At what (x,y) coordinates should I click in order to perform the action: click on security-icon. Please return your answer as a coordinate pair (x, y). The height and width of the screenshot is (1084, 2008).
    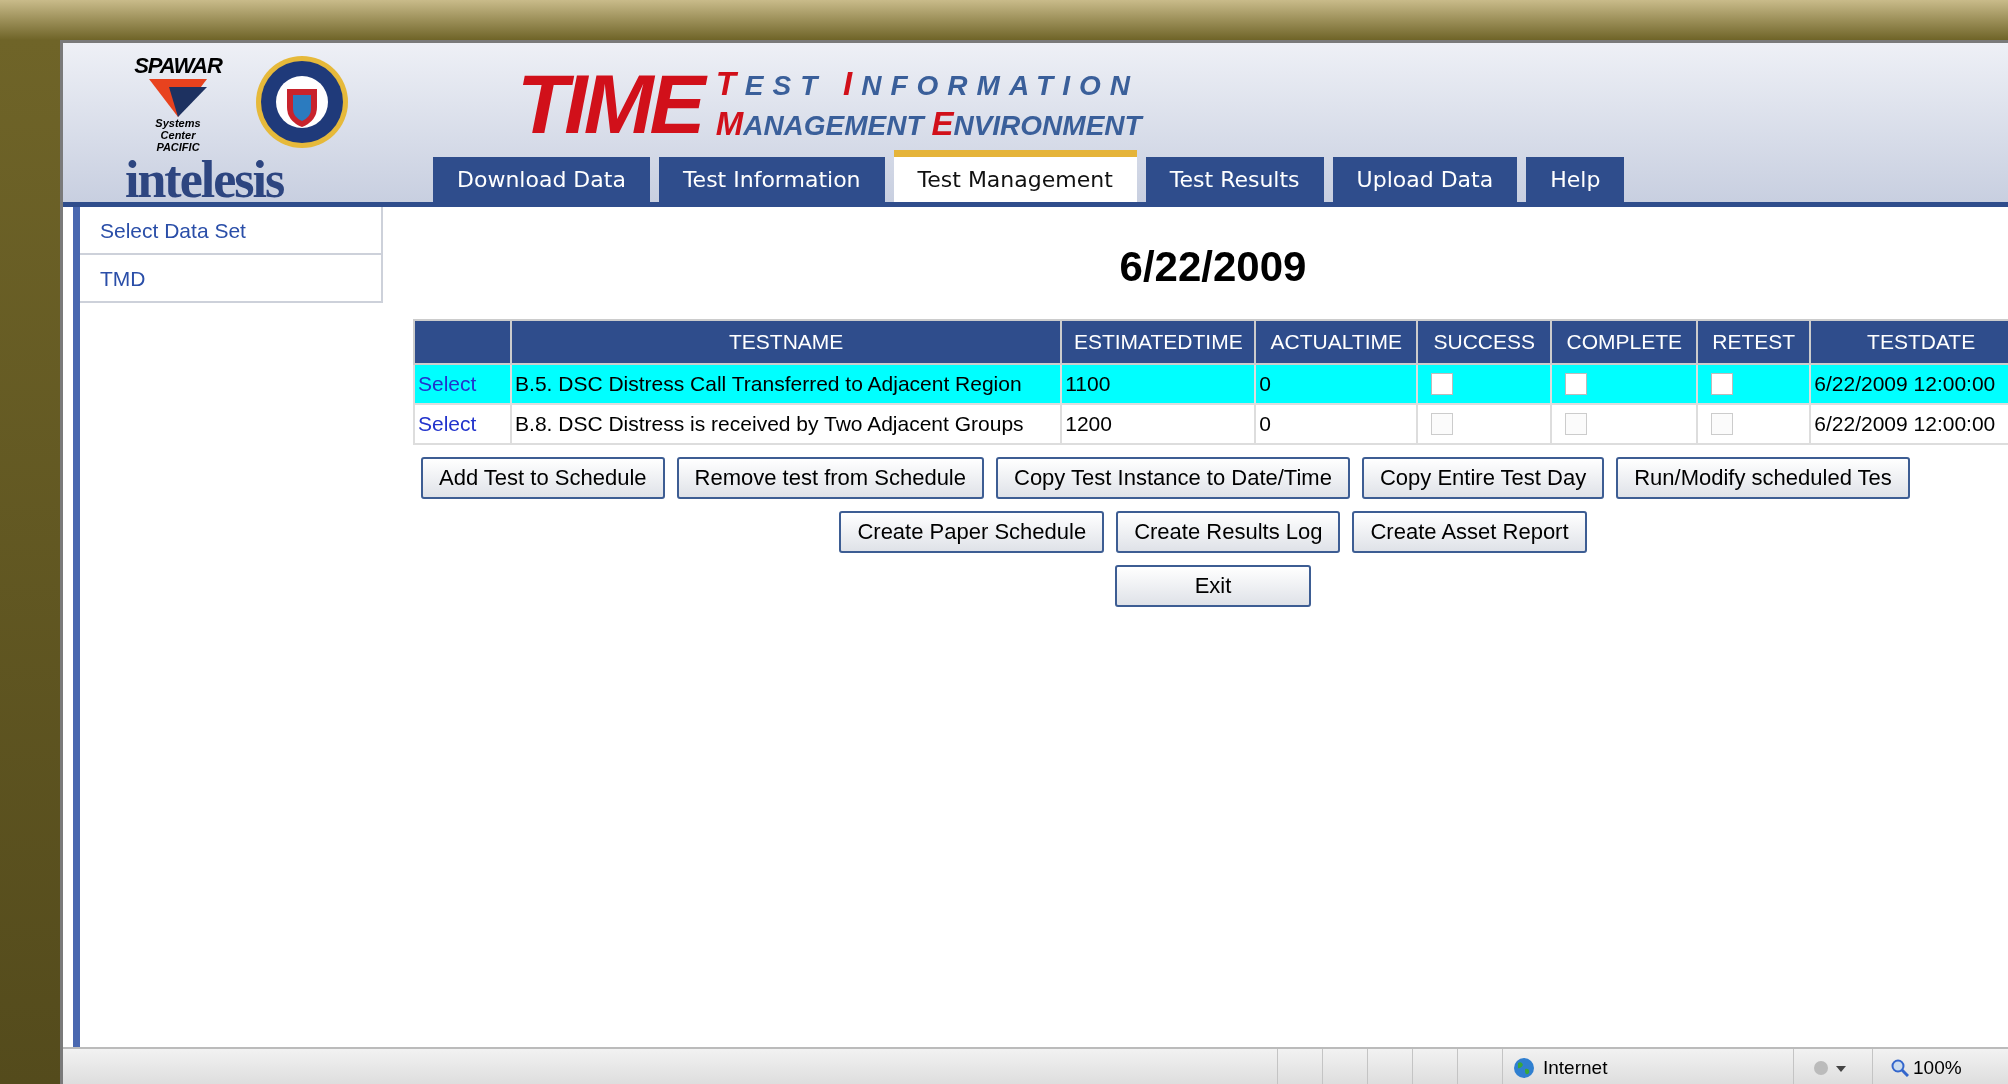
    Looking at the image, I should click on (1829, 1068).